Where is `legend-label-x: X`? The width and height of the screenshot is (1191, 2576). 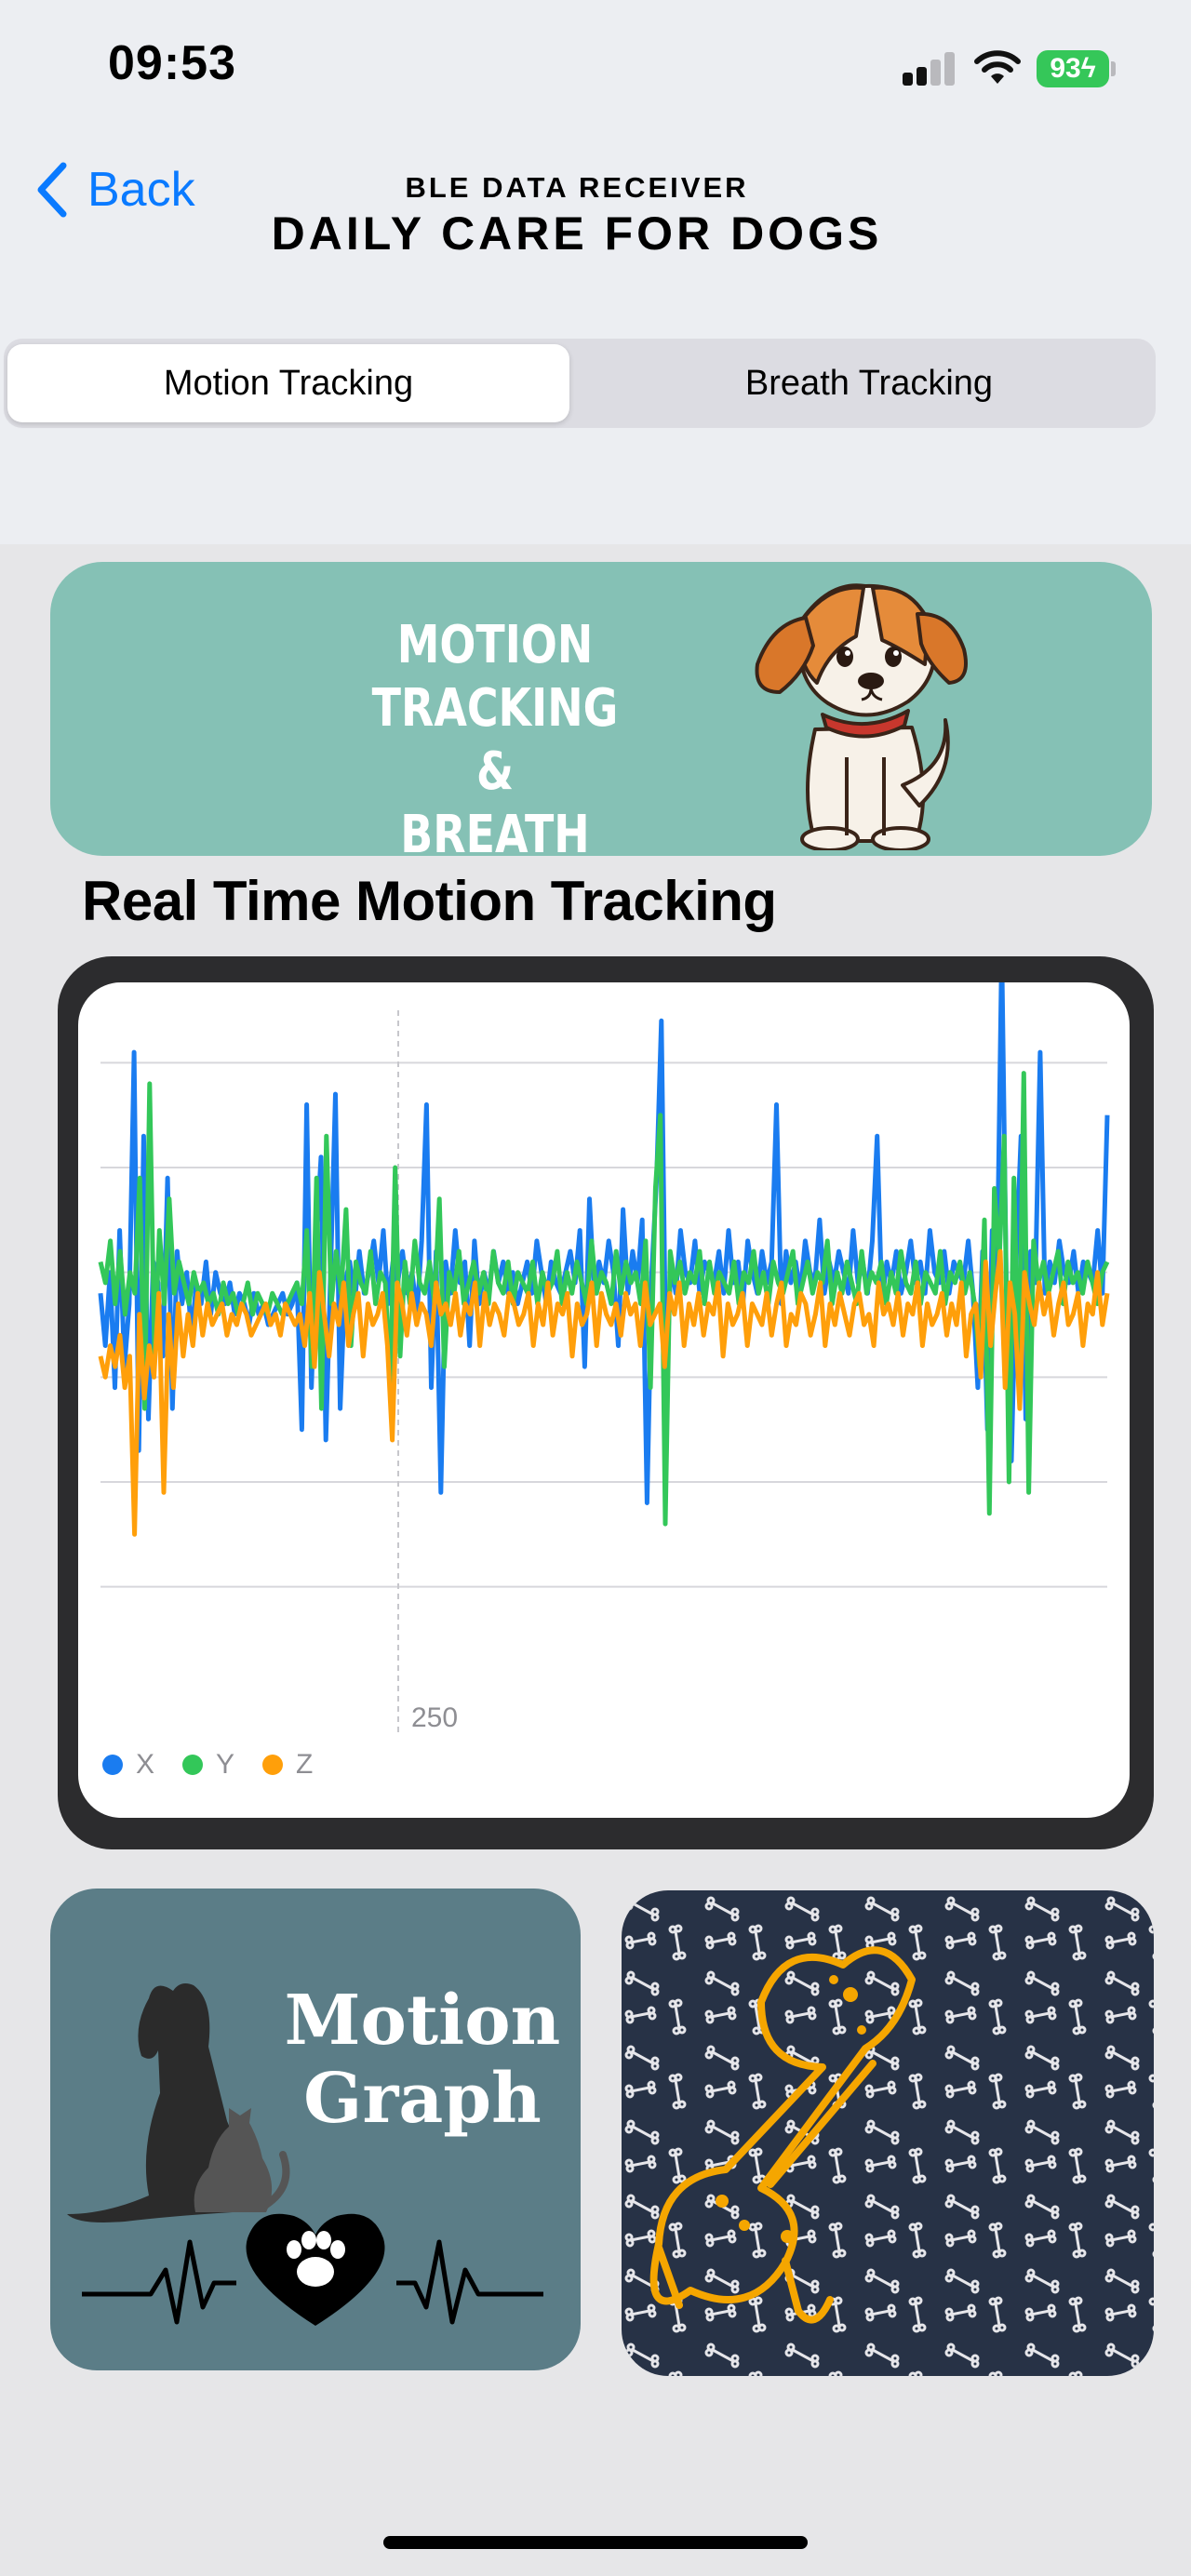 legend-label-x: X is located at coordinates (145, 1764).